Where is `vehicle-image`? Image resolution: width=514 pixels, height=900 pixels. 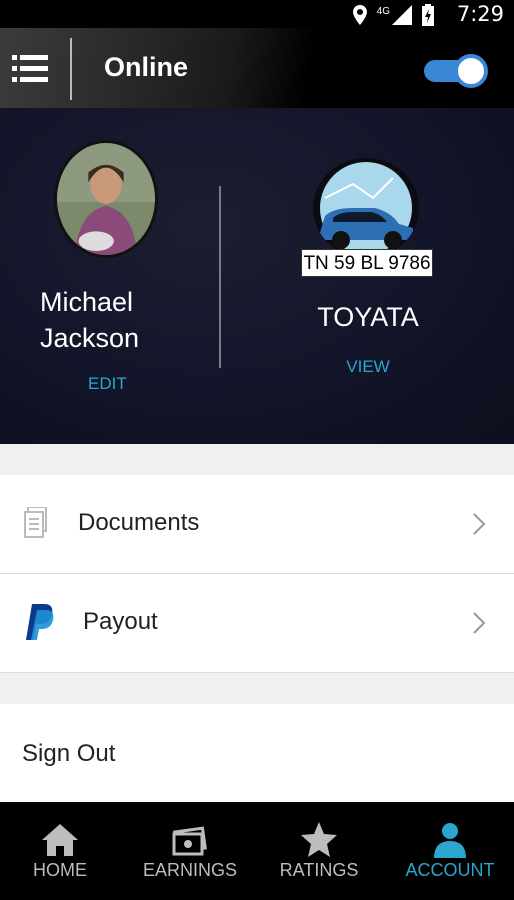 vehicle-image is located at coordinates (366, 208).